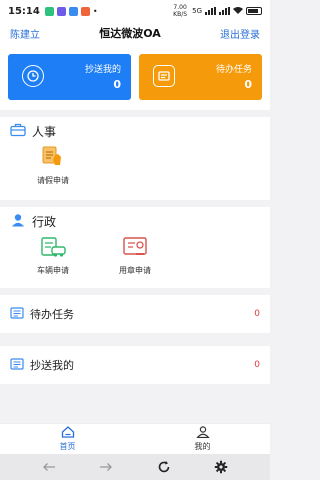 Image resolution: width=320 pixels, height=480 pixels. I want to click on admin-section: 行政 车辆申请 用章申请, so click(135, 247).